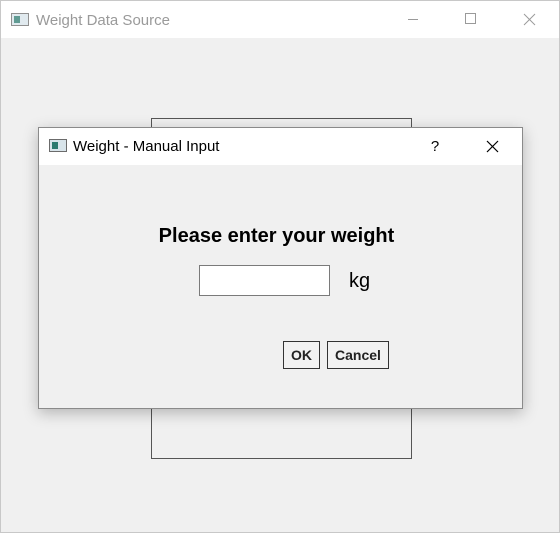 The height and width of the screenshot is (533, 560). I want to click on close-button, so click(529, 19).